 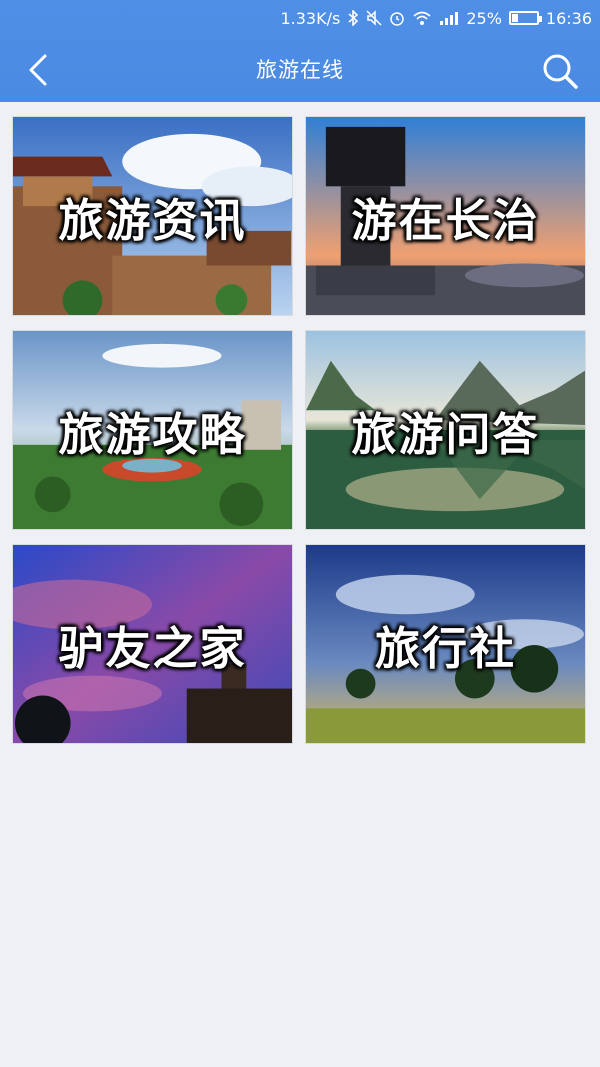 What do you see at coordinates (422, 18) in the screenshot?
I see `wifi-icon` at bounding box center [422, 18].